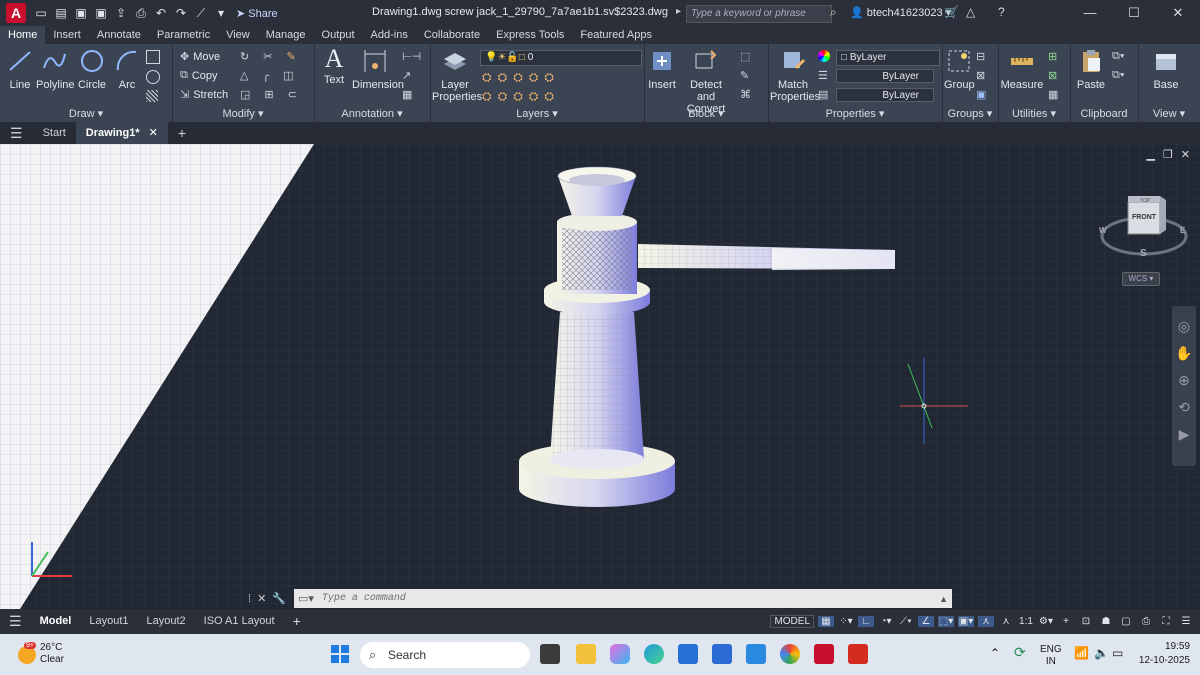 The width and height of the screenshot is (1200, 675). Describe the element at coordinates (1184, 326) in the screenshot. I see `steering-wheel-icon: ◎` at that location.